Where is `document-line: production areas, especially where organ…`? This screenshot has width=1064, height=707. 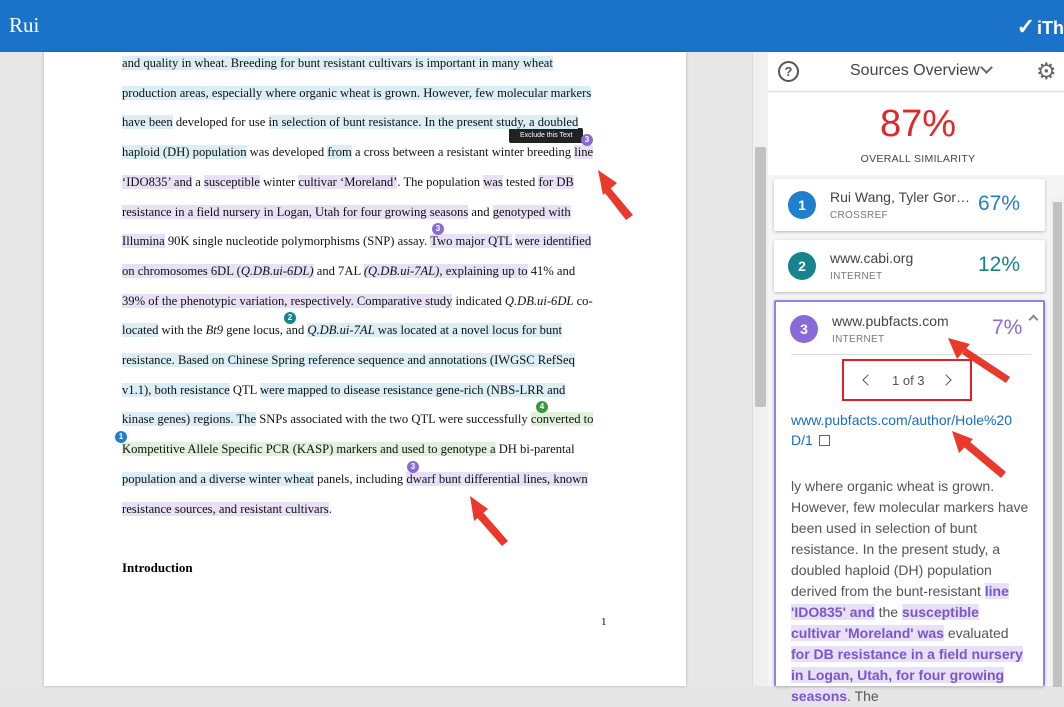 document-line: production areas, especially where organ… is located at coordinates (357, 93).